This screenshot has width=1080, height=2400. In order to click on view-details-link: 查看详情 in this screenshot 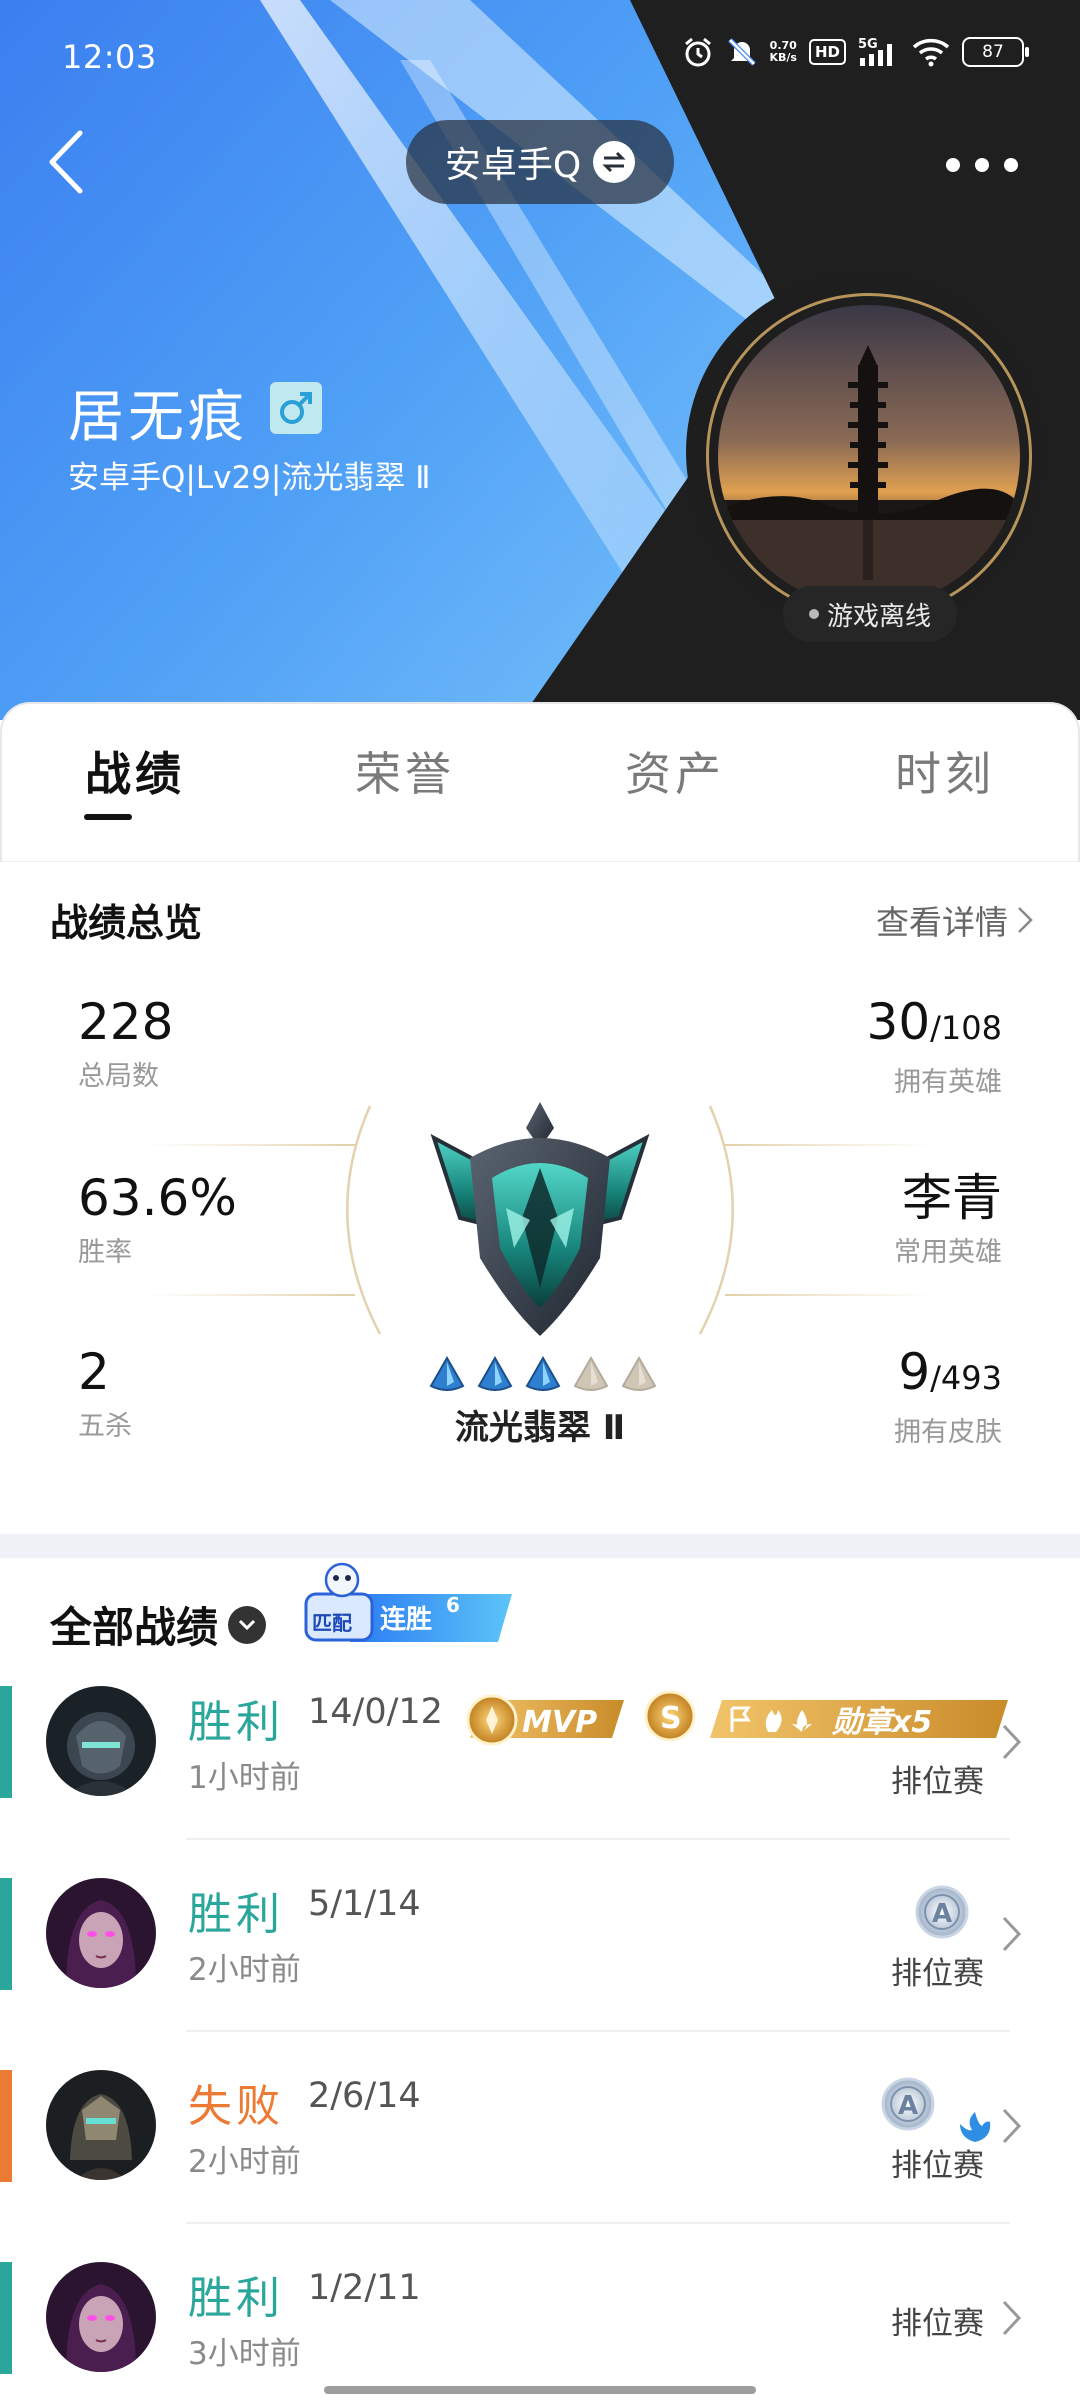, I will do `click(955, 920)`.